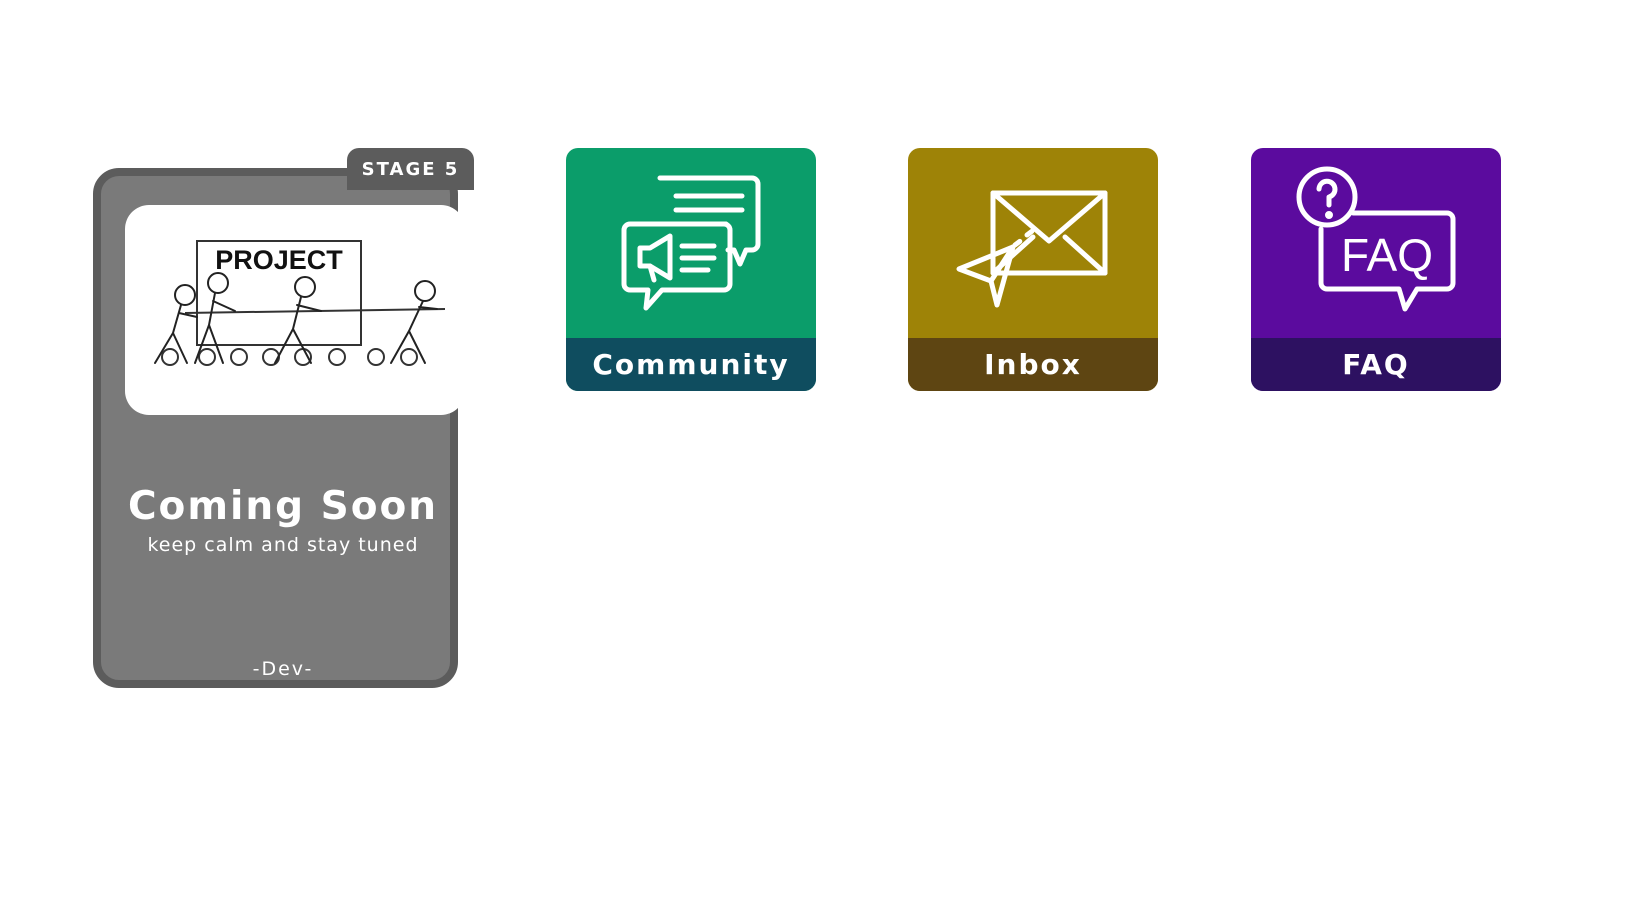 The height and width of the screenshot is (924, 1640). What do you see at coordinates (691, 243) in the screenshot?
I see `chat-megaphone-icon` at bounding box center [691, 243].